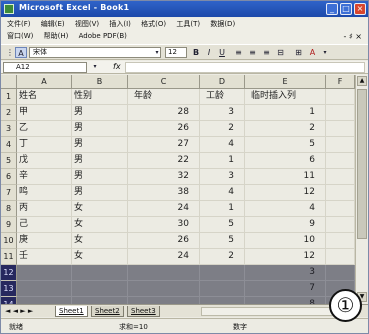 This screenshot has width=369, height=334. I want to click on font-name-select: 宋体, so click(95, 52).